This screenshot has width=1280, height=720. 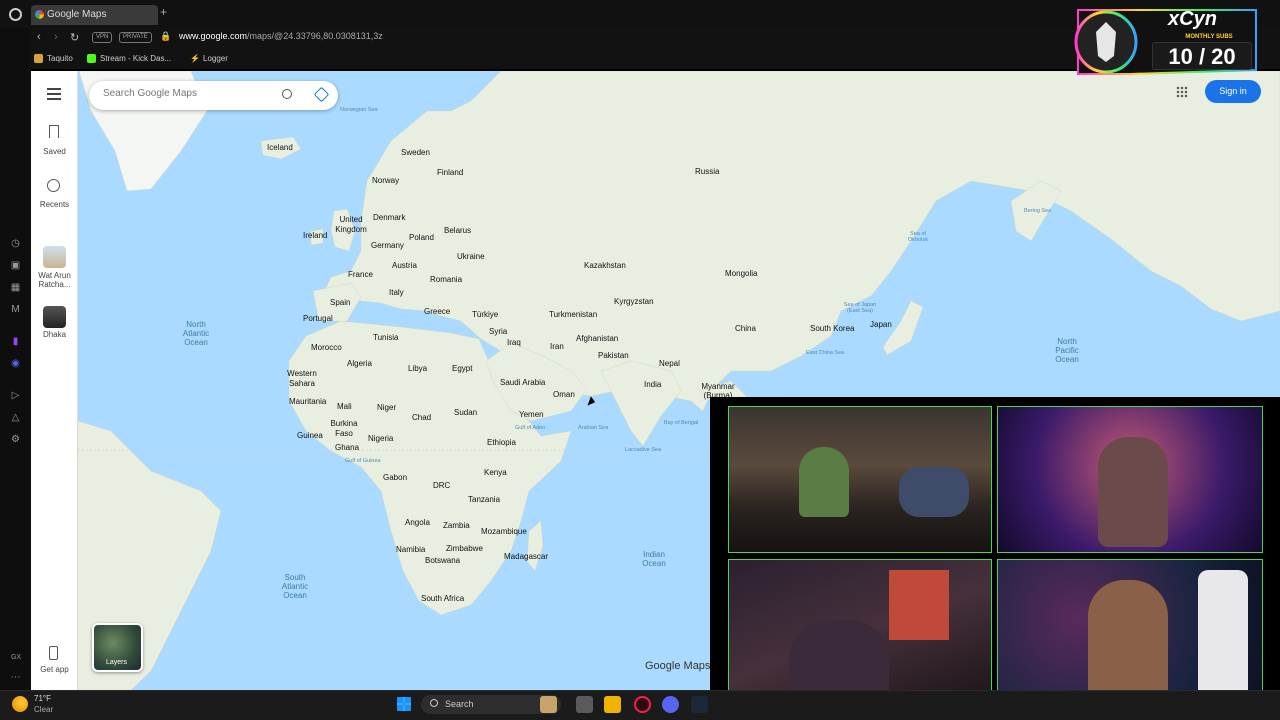 I want to click on dhaka-thumbnail, so click(x=54, y=317).